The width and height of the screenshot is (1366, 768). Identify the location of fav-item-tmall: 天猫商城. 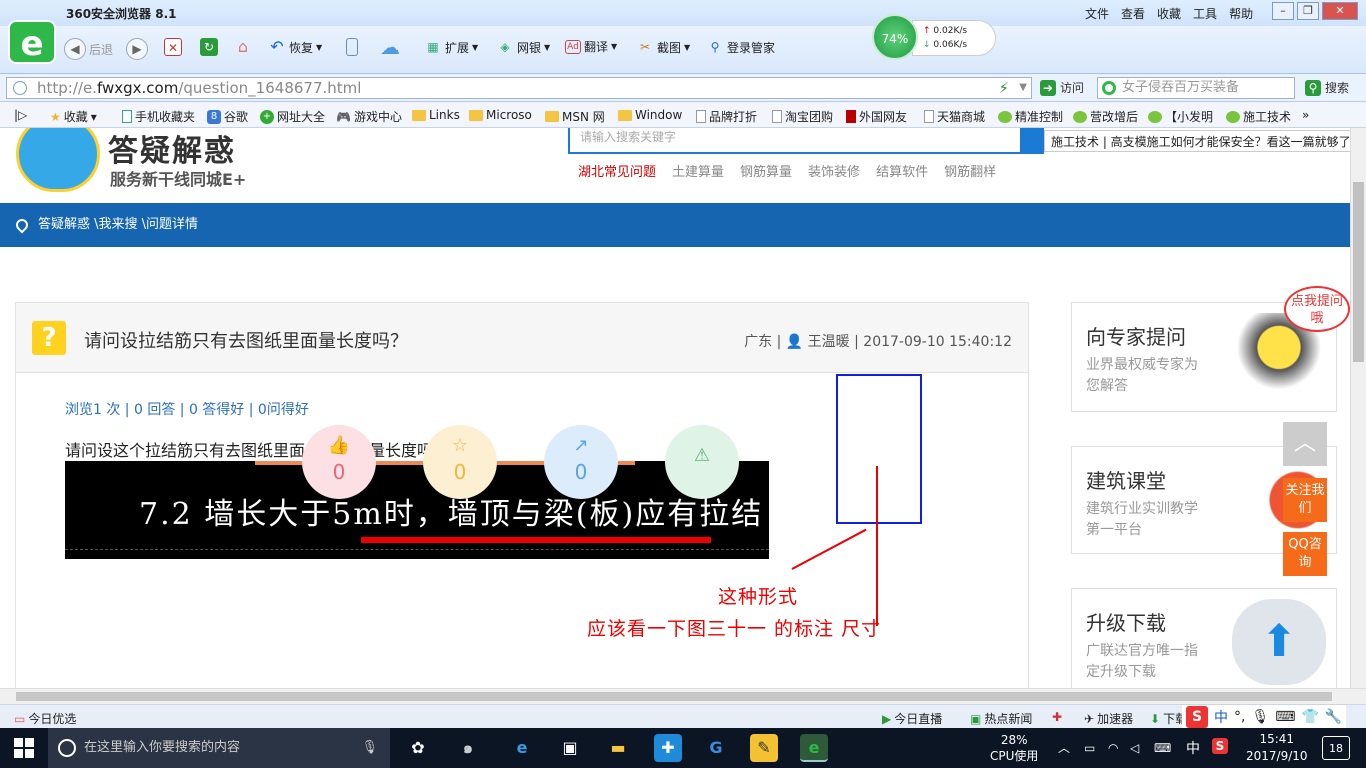
(954, 116).